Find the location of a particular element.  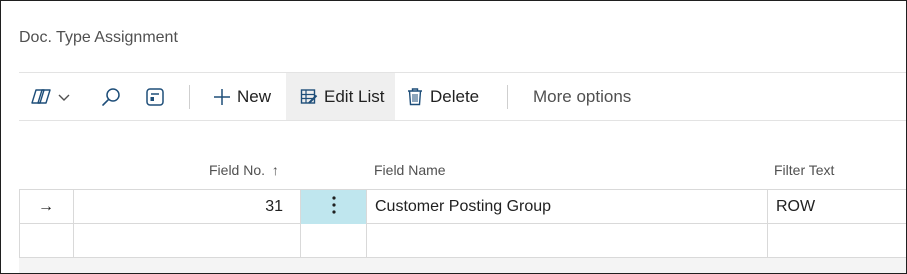

filter-button is located at coordinates (155, 96).